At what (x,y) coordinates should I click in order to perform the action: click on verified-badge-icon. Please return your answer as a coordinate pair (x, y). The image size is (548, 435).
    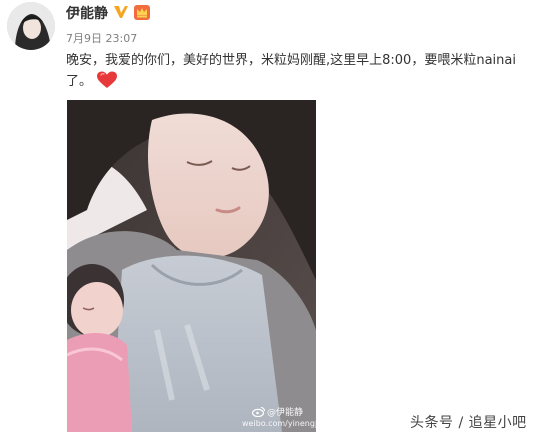
    Looking at the image, I should click on (121, 12).